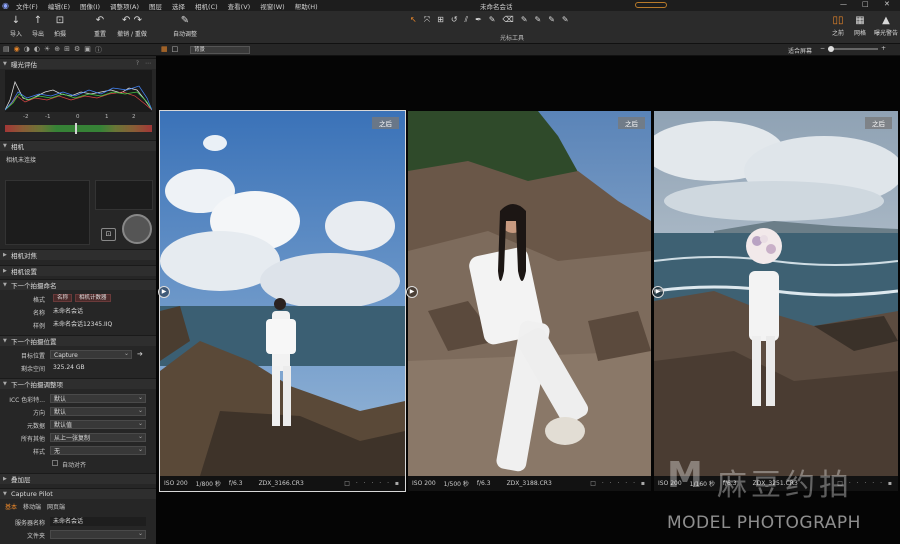 The width and height of the screenshot is (900, 544). Describe the element at coordinates (98, 398) in the screenshot. I see `icc-select: 默认` at that location.